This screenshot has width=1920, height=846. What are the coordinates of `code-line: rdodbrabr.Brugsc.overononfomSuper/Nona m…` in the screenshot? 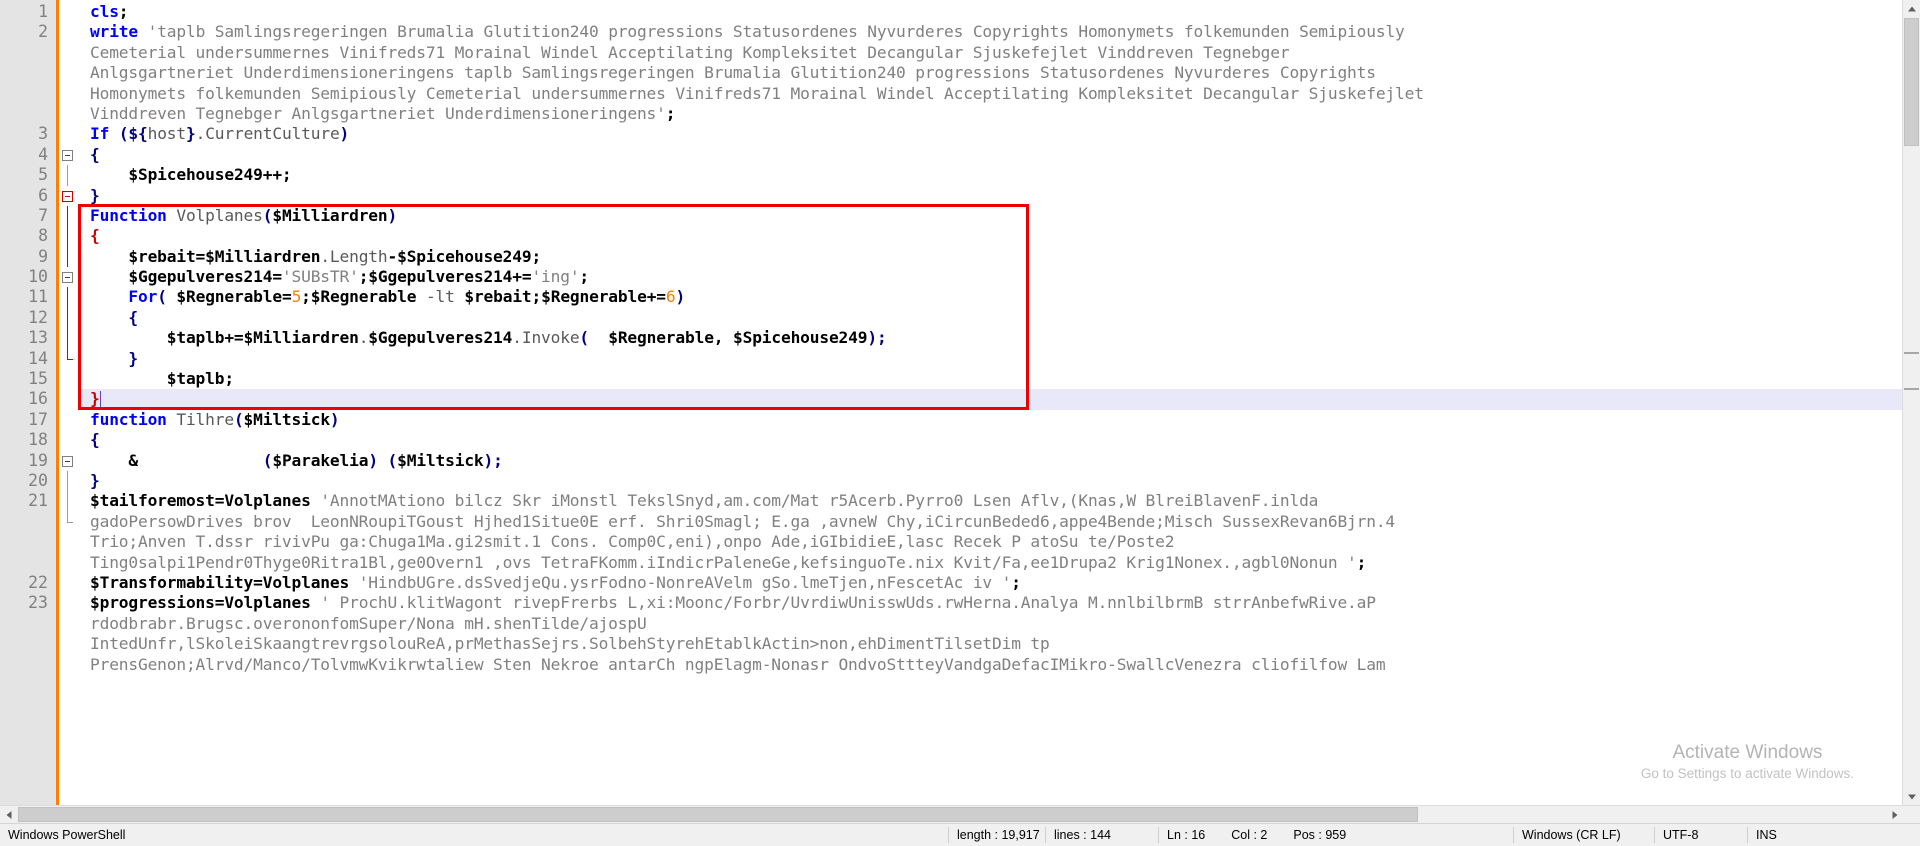 It's located at (999, 624).